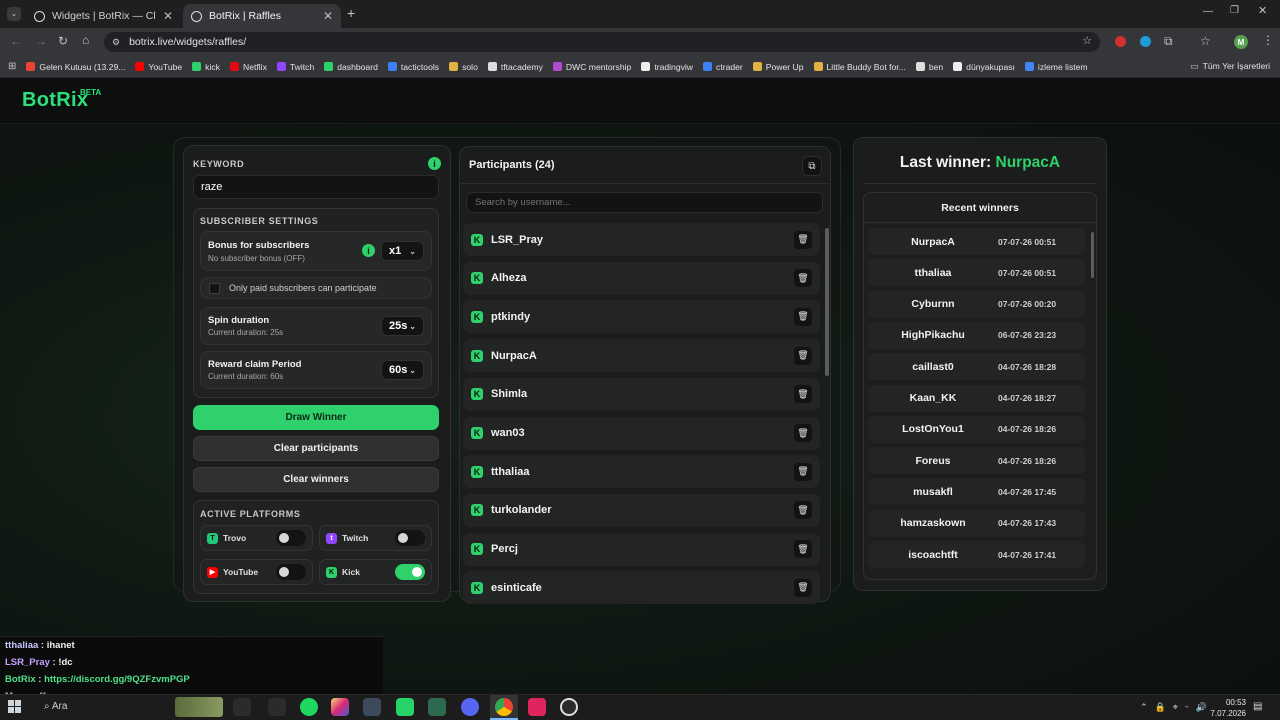  What do you see at coordinates (55, 706) in the screenshot?
I see `taskbar-search: ⌕ Ara` at bounding box center [55, 706].